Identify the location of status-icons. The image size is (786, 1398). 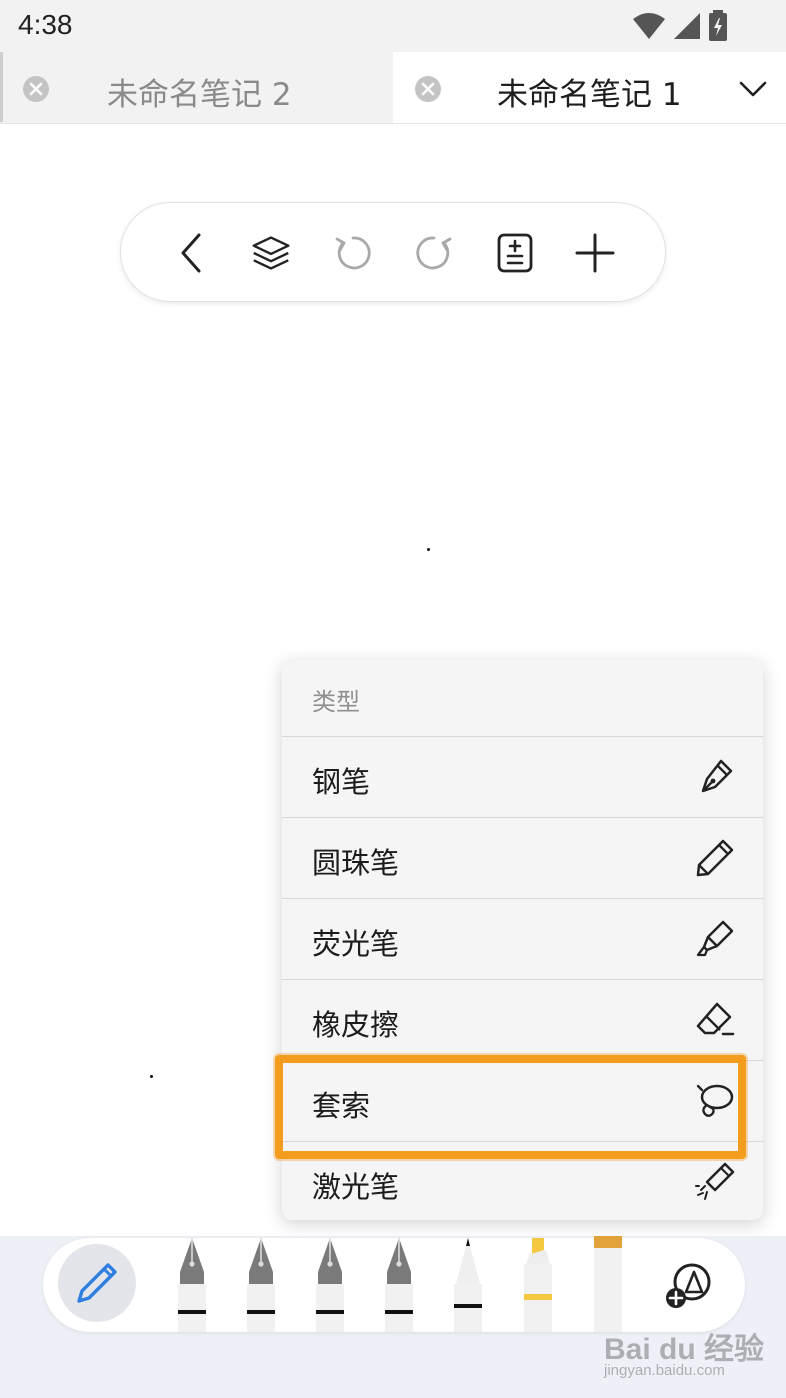
(680, 26).